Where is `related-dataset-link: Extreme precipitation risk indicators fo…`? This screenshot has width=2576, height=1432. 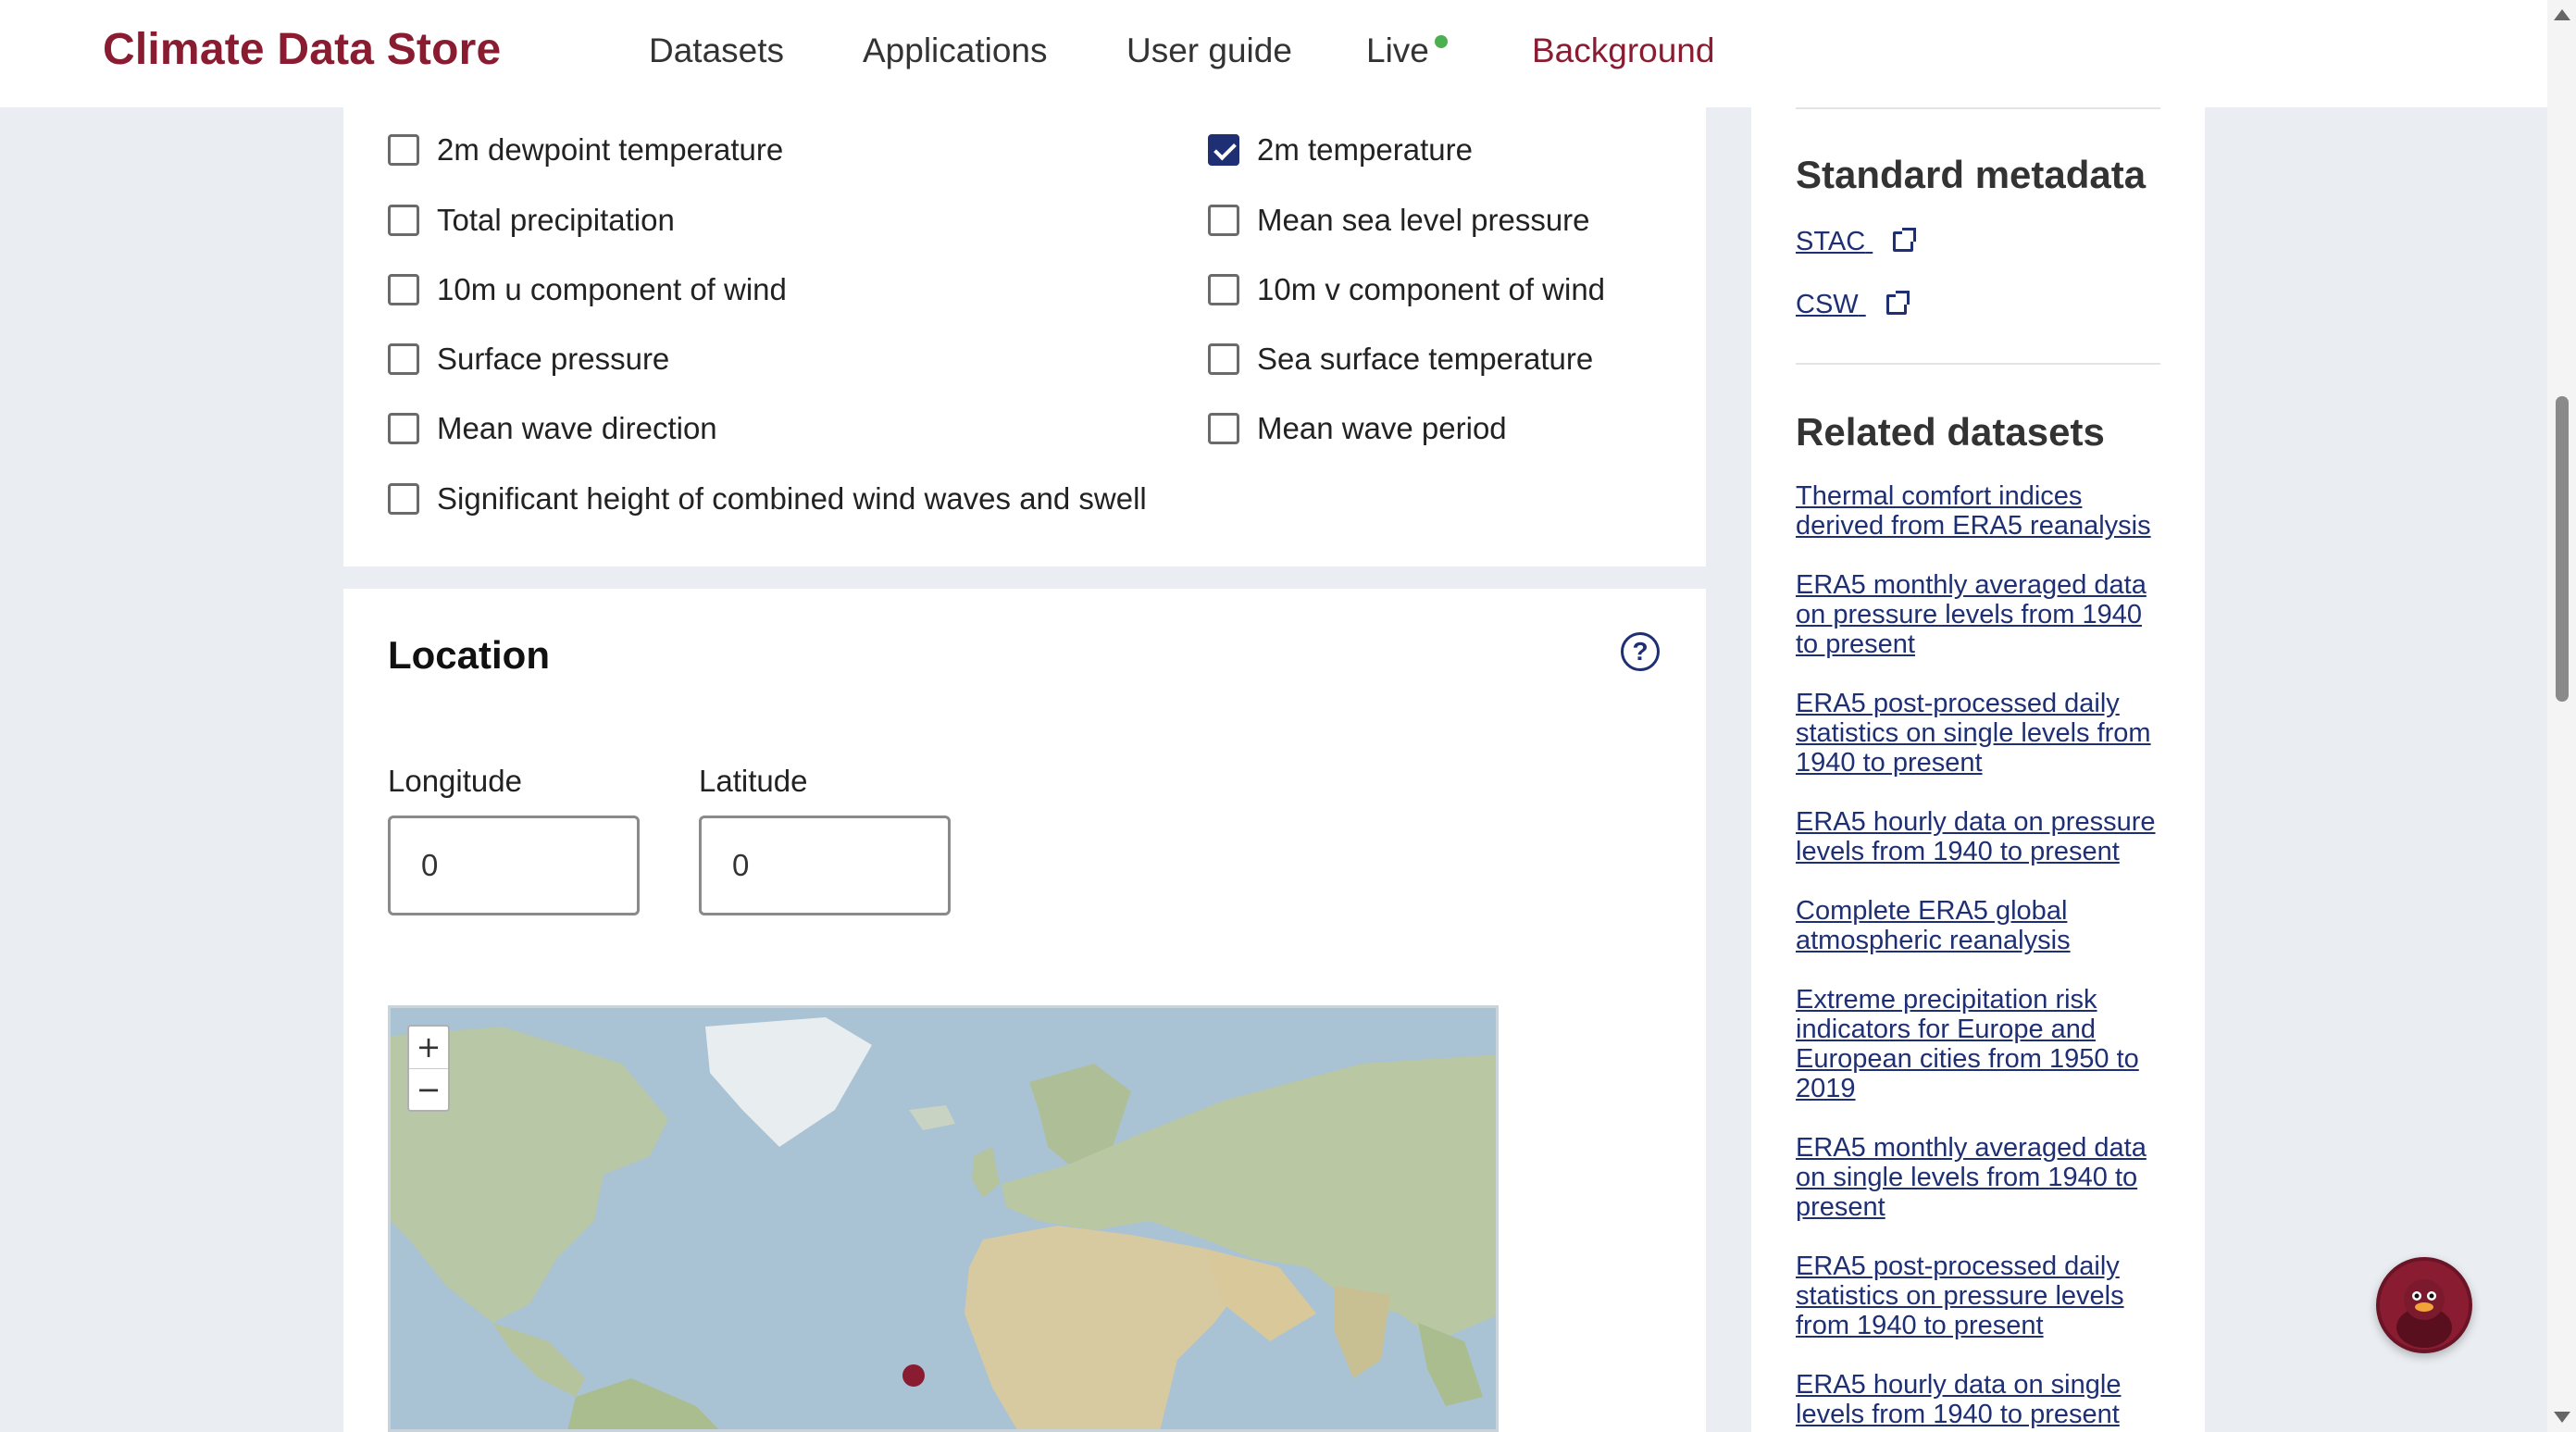 related-dataset-link: Extreme precipitation risk indicators fo… is located at coordinates (1981, 1044).